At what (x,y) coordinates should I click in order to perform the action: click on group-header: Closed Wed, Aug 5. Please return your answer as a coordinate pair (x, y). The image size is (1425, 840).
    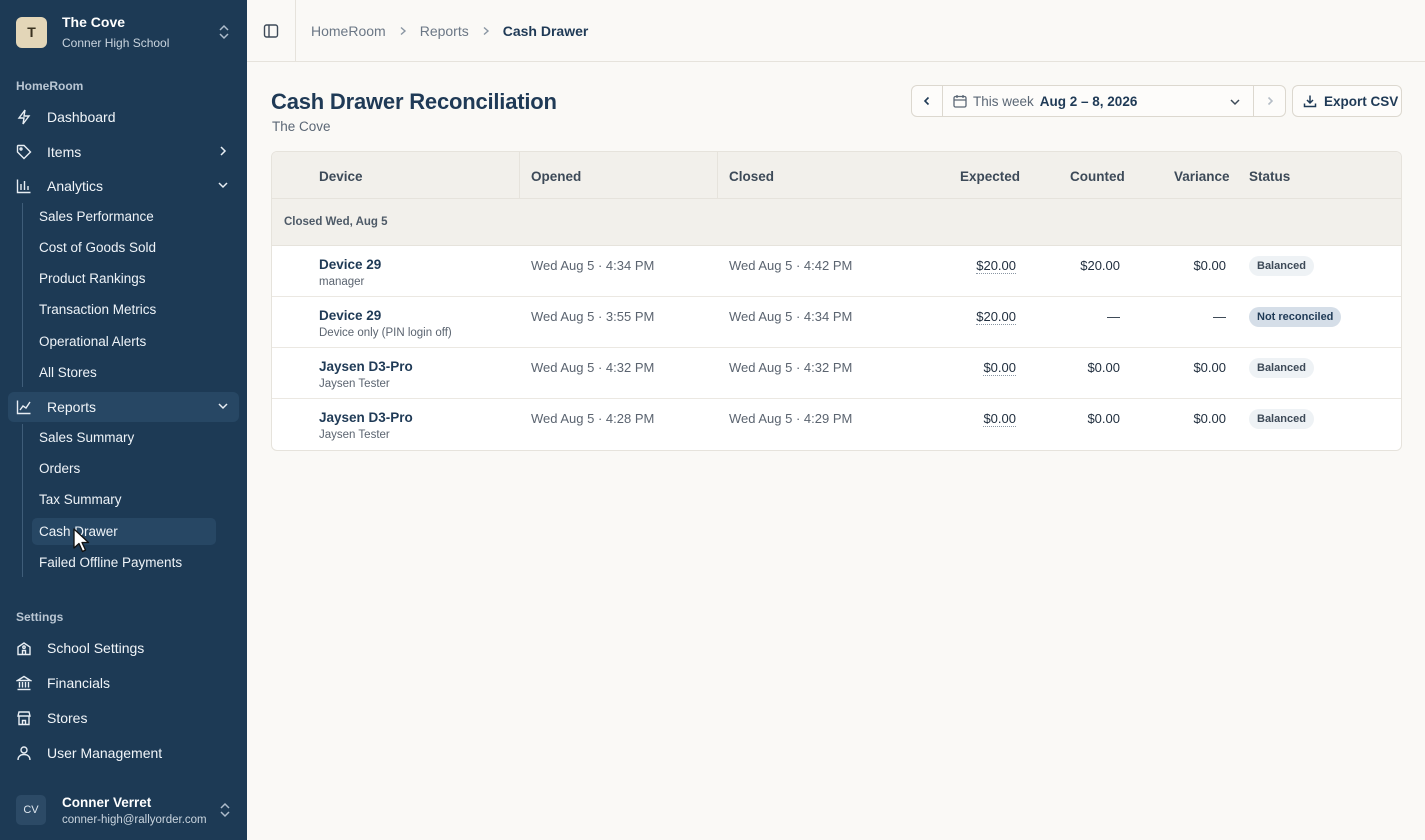
    Looking at the image, I should click on (836, 222).